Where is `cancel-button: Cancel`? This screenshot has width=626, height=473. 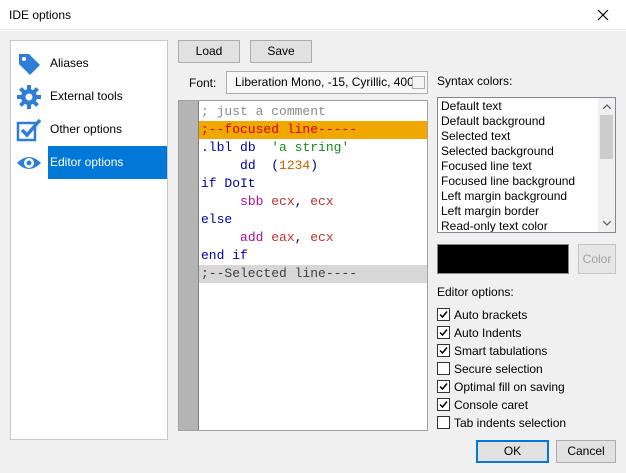
cancel-button: Cancel is located at coordinates (586, 451).